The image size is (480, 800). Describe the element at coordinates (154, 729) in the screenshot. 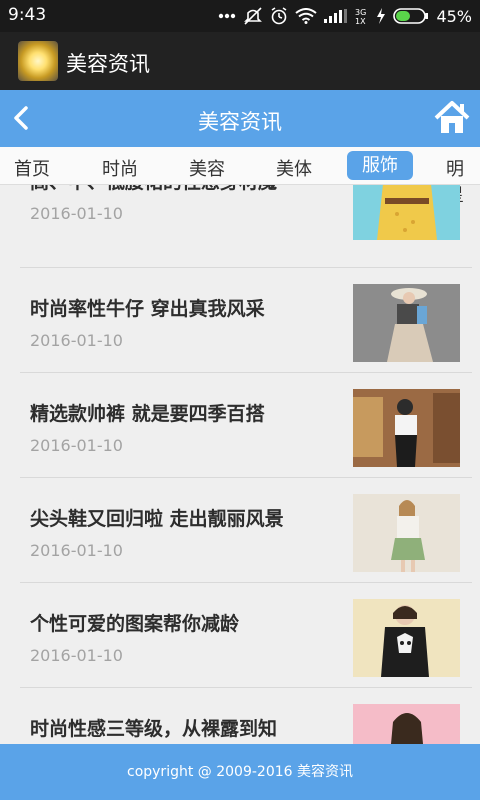

I see `article-title: 时尚性感三等级，从裸露到知` at that location.